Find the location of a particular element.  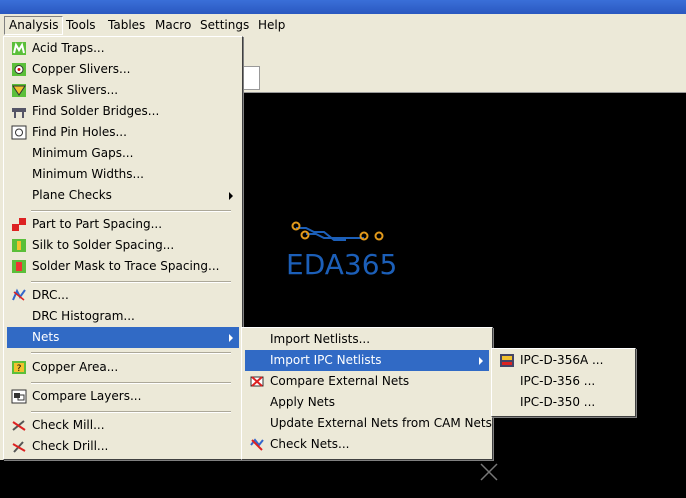

mask-slivers-icon is located at coordinates (19, 90).